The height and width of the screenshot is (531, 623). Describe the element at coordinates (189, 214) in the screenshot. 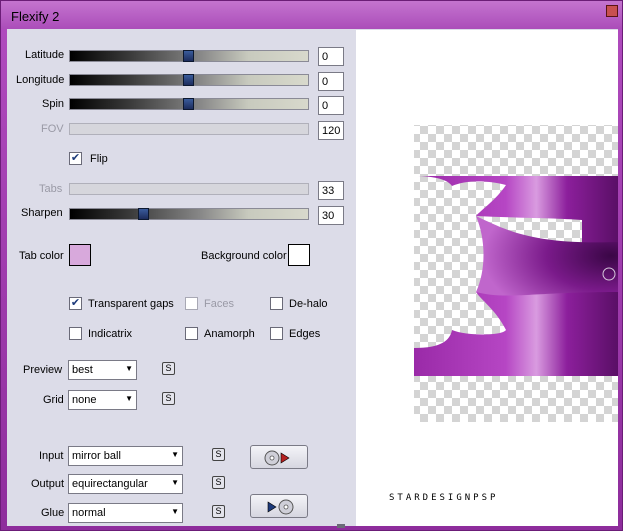

I see `sharpen-slider` at that location.